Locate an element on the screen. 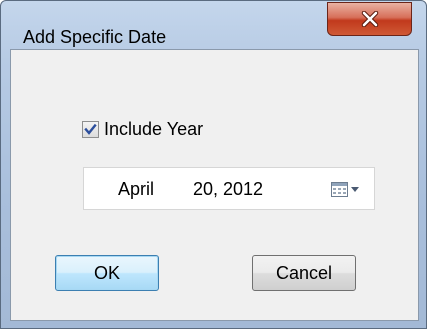 The height and width of the screenshot is (329, 427). checkmark-icon is located at coordinates (90, 129).